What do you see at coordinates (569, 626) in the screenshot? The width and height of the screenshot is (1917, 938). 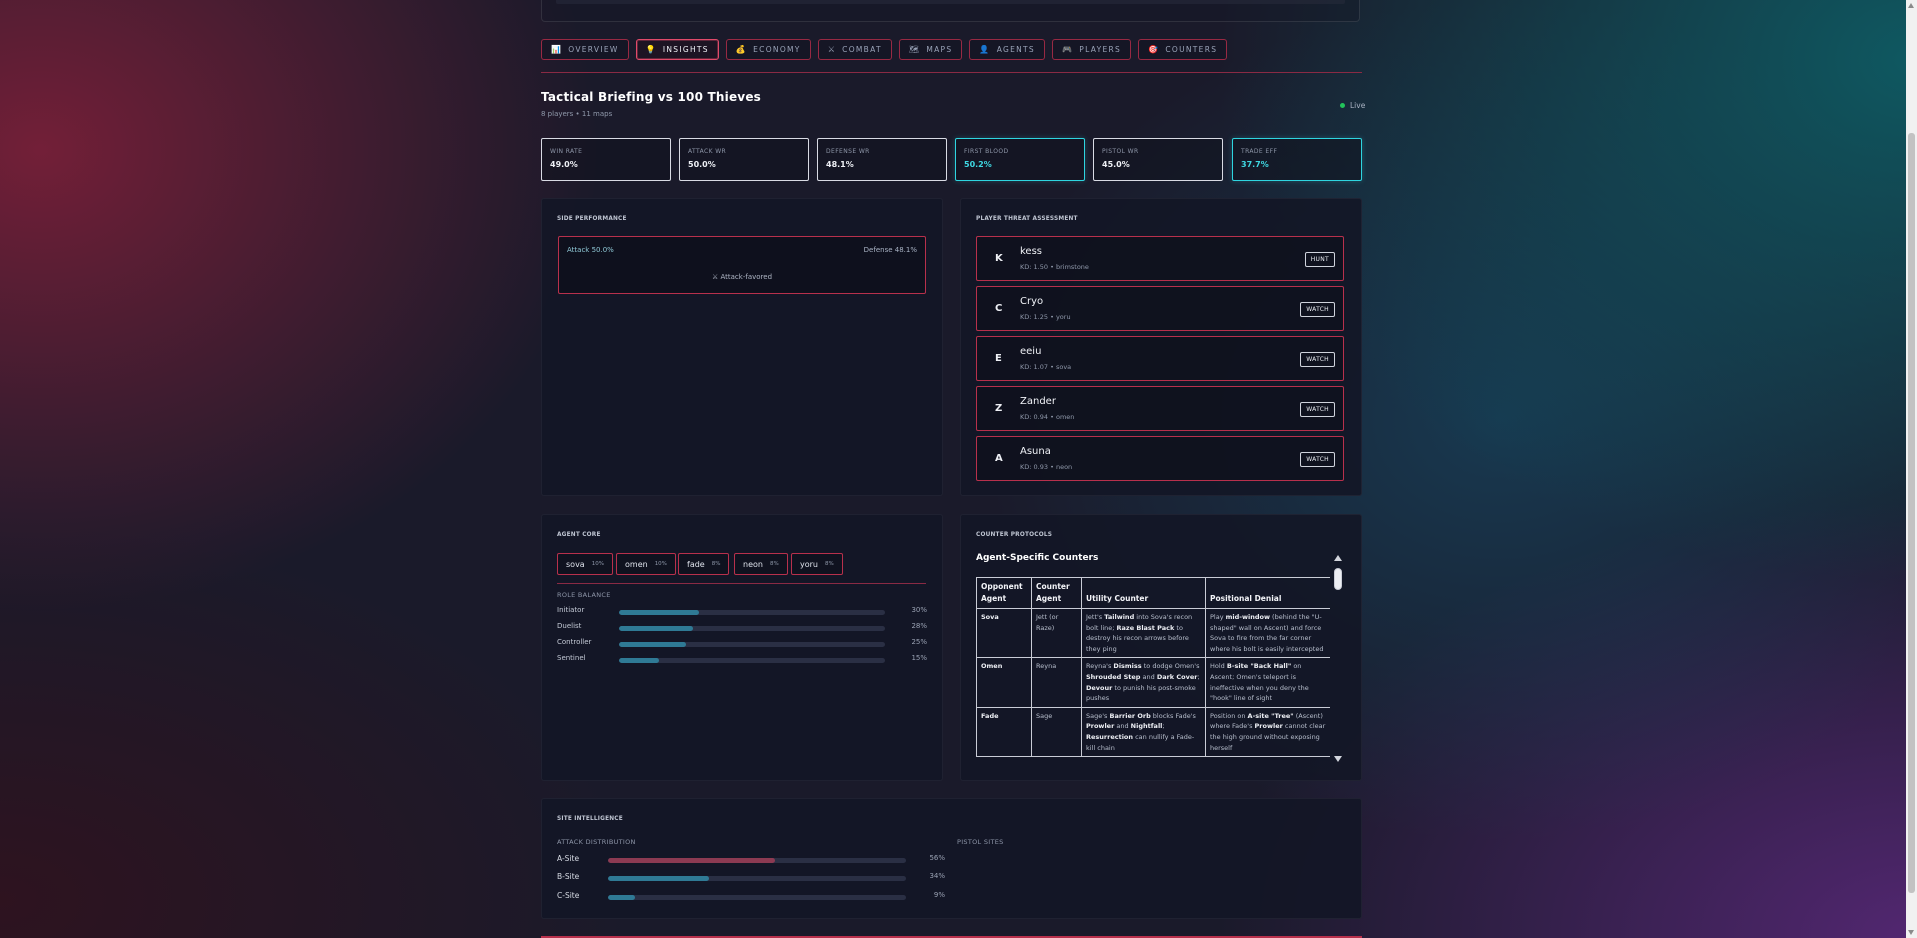 I see `role-name: Duelist` at bounding box center [569, 626].